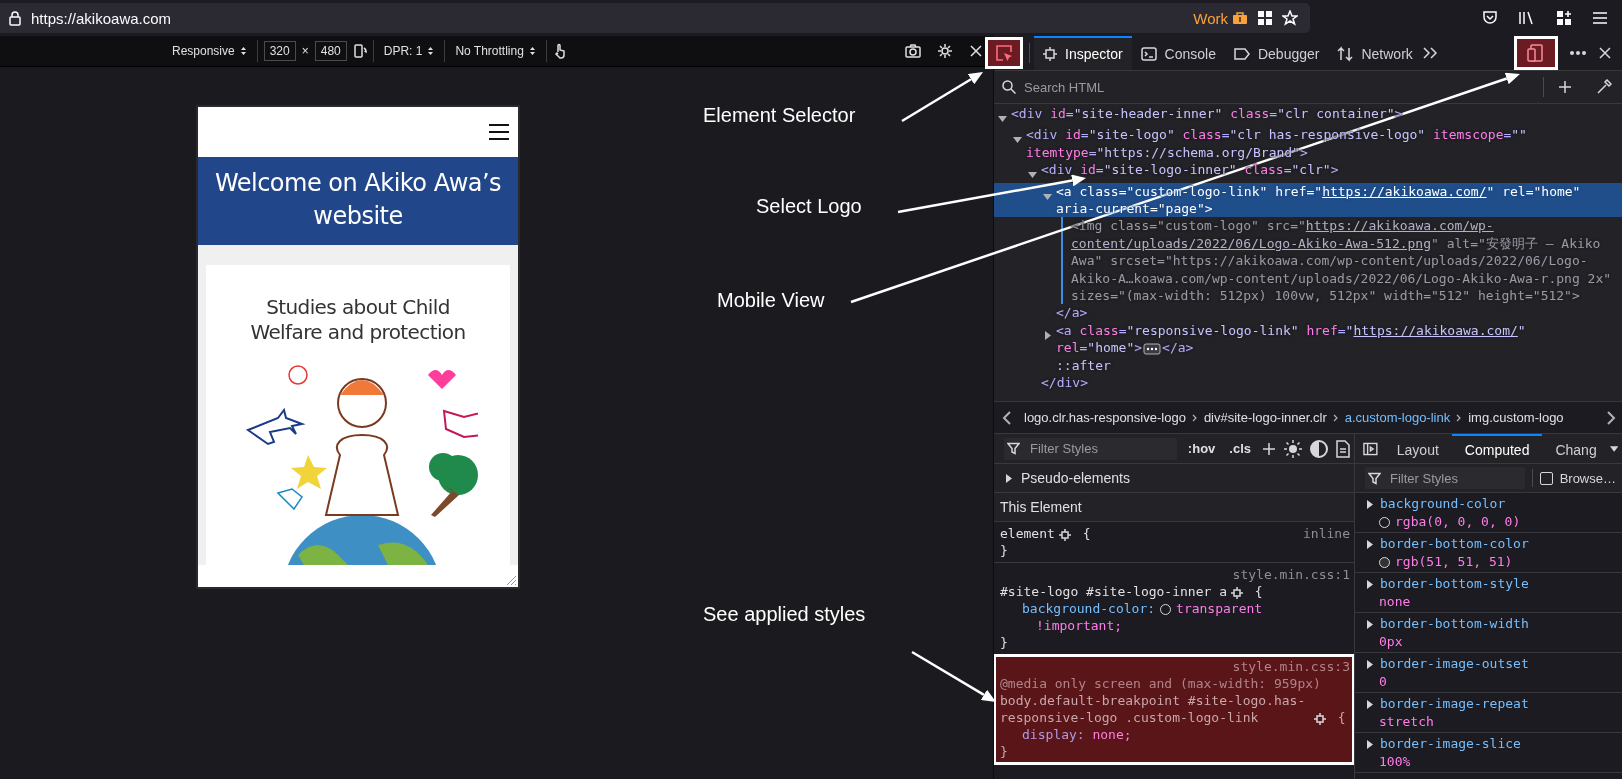  I want to click on element-picker-button, so click(1004, 53).